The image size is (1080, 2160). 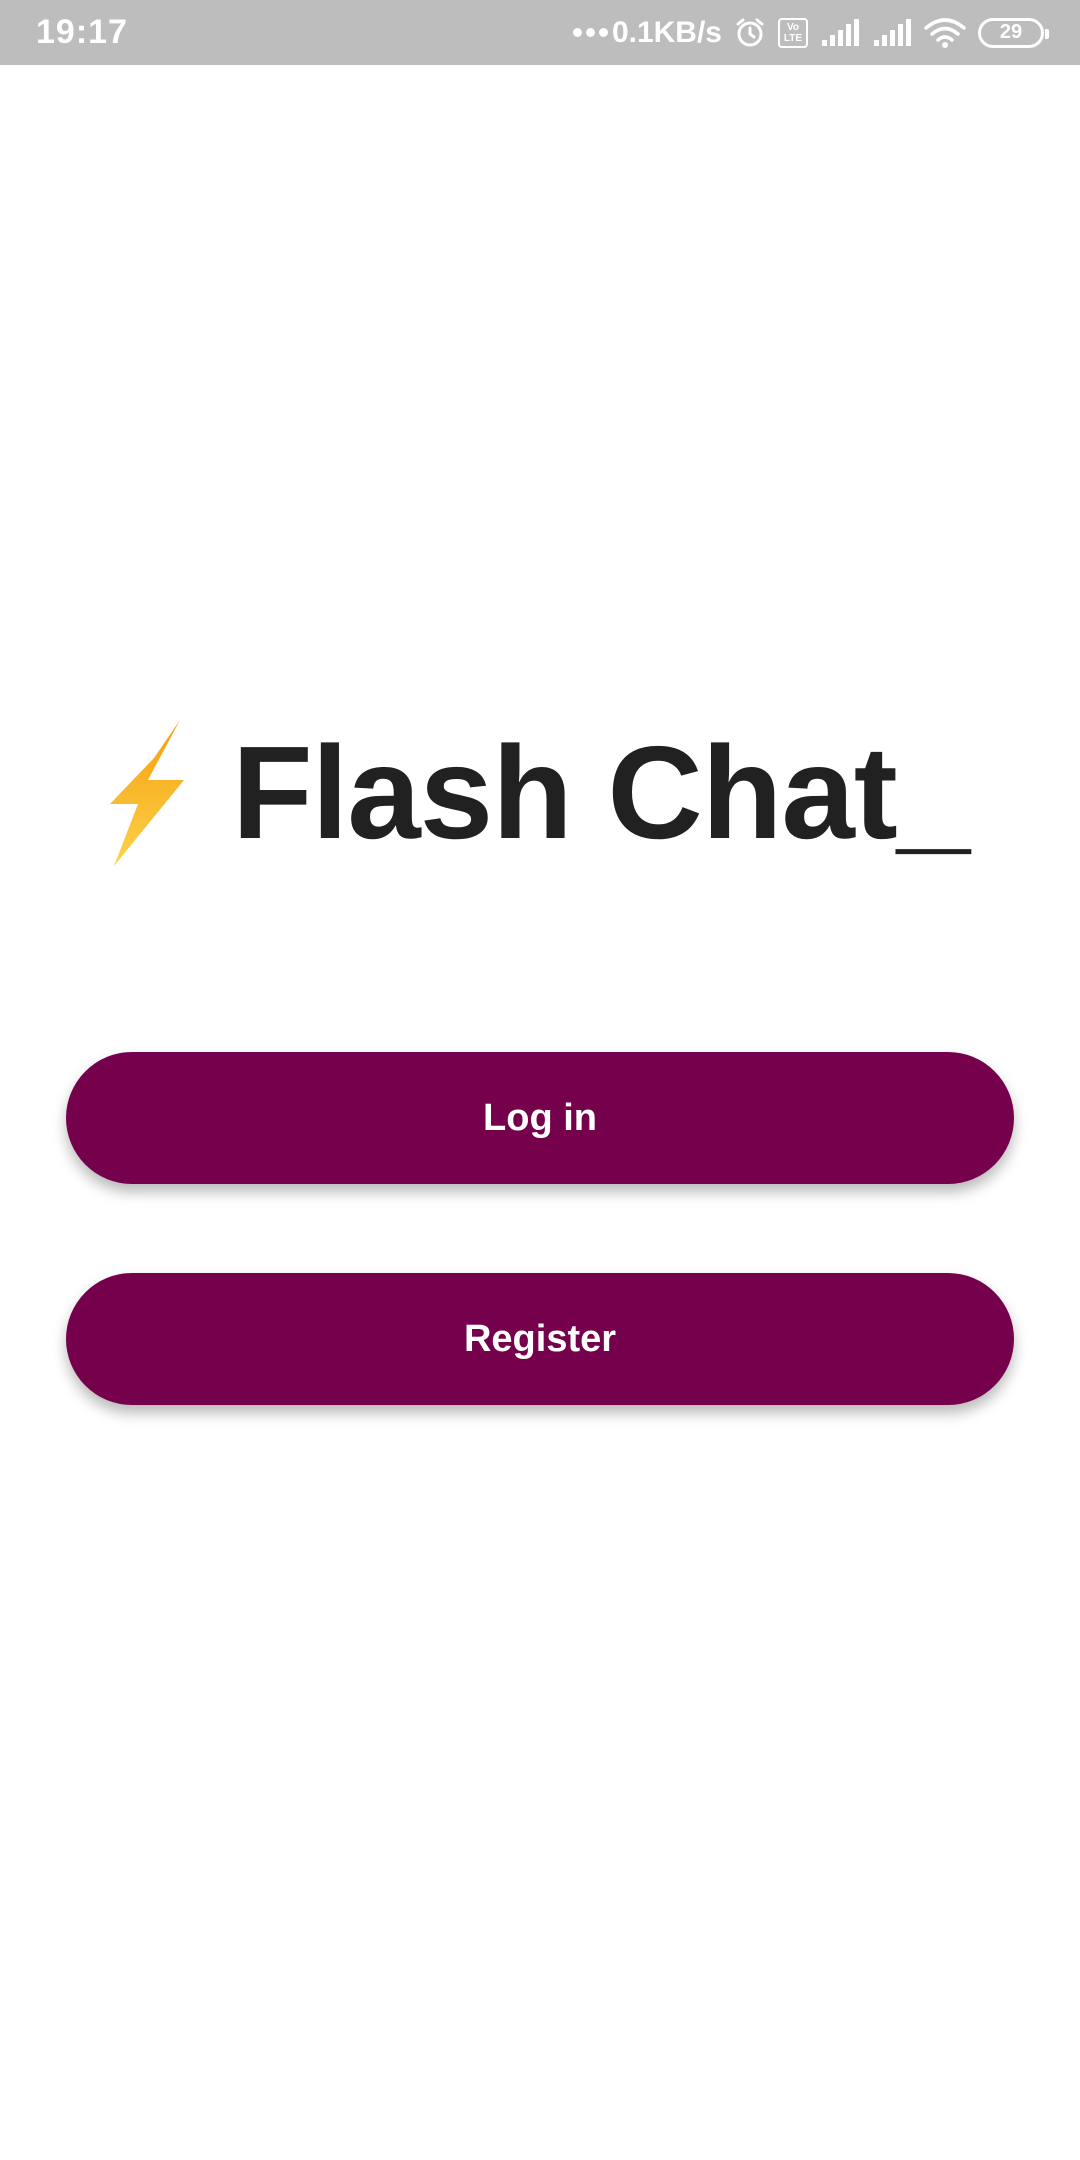 What do you see at coordinates (147, 793) in the screenshot?
I see `lightning-bolt-icon` at bounding box center [147, 793].